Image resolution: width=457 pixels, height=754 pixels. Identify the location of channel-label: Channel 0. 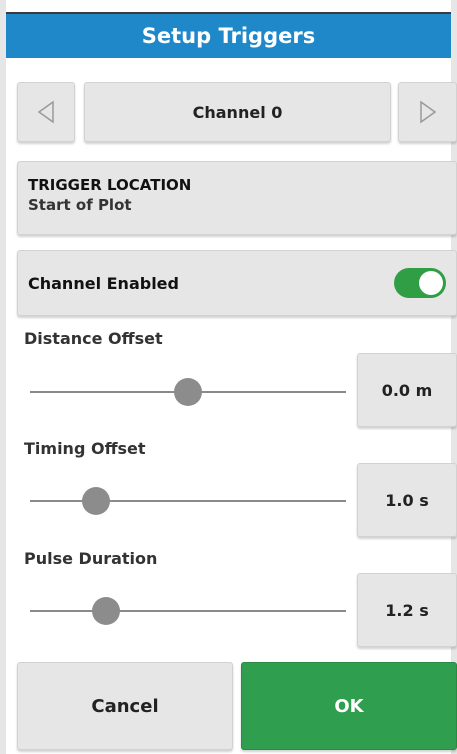
(237, 112).